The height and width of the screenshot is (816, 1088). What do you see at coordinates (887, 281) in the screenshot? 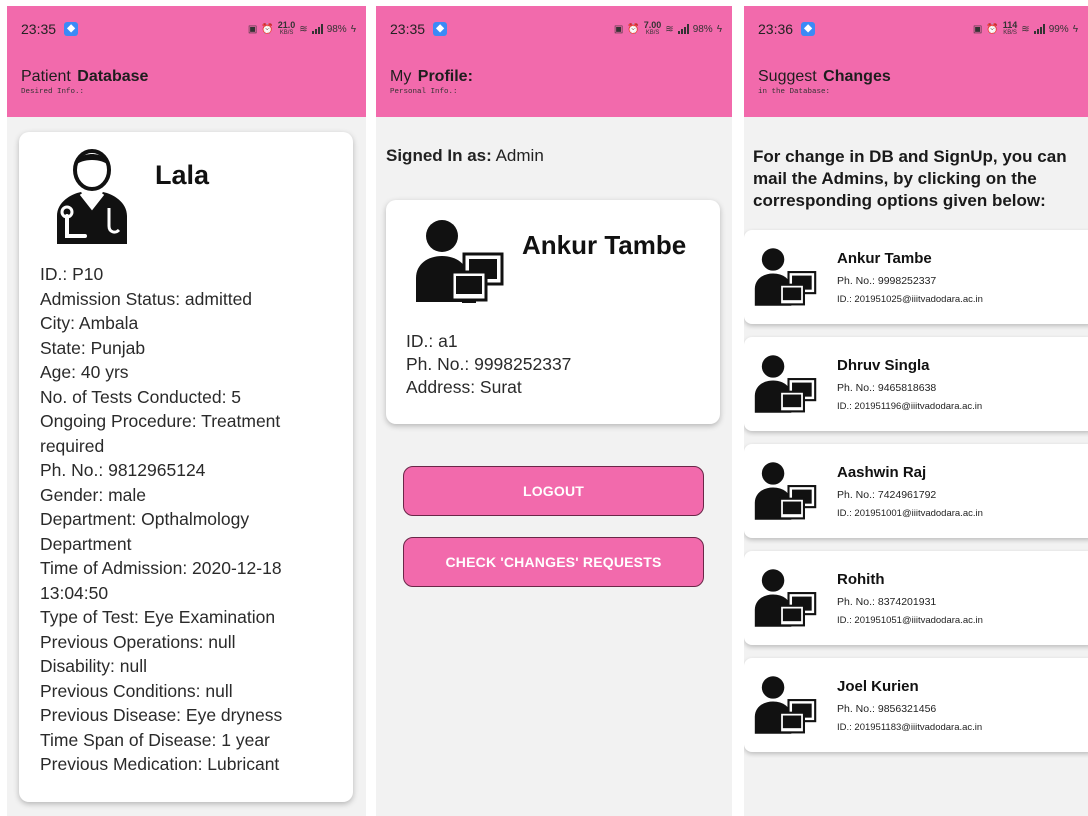
I see `admin-phone: Ph. No.: 9998252337` at bounding box center [887, 281].